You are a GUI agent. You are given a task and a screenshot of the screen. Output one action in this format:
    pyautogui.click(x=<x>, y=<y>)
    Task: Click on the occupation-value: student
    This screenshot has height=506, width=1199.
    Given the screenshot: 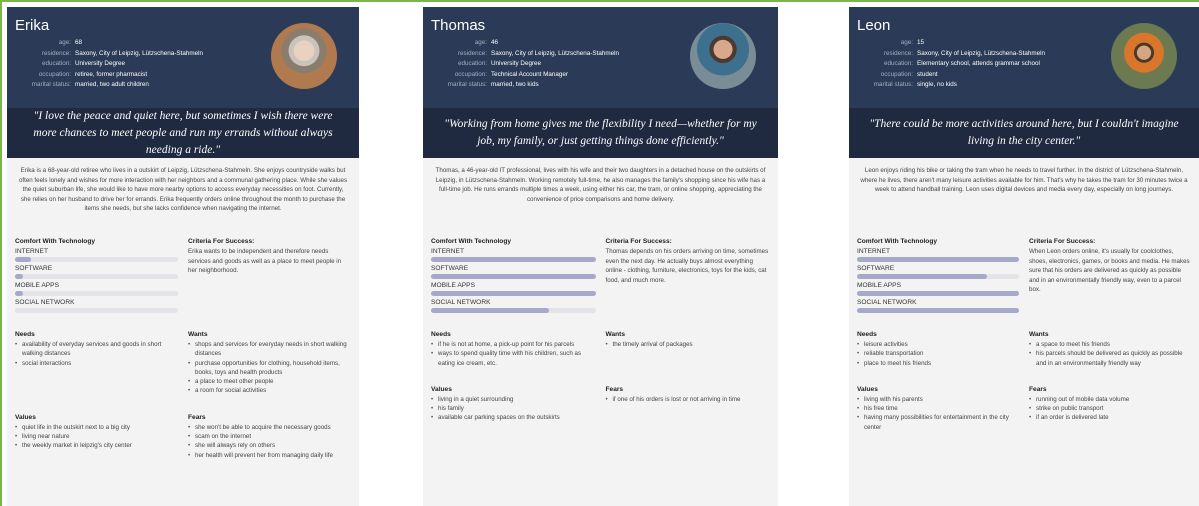 What is the action you would take?
    pyautogui.click(x=927, y=74)
    